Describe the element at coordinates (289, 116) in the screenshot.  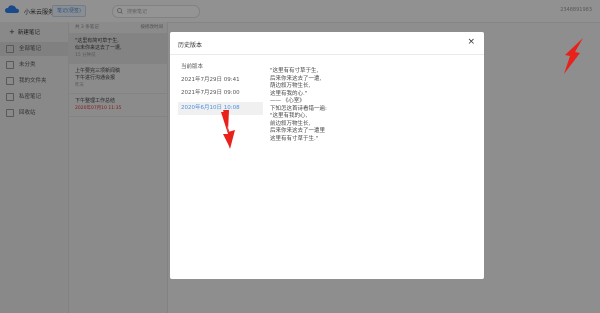
I see `content-line: "这里有我的心,` at that location.